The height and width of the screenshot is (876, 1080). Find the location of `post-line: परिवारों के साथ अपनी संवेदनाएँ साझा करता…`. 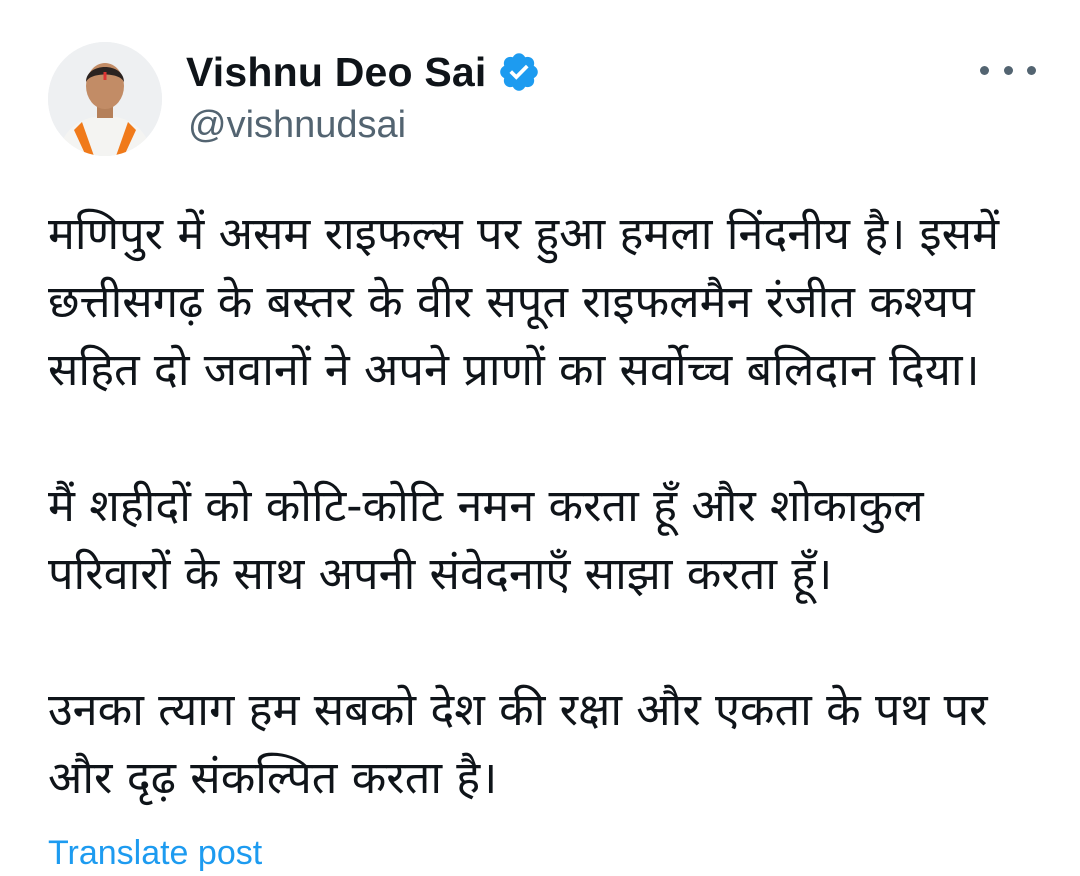

post-line: परिवारों के साथ अपनी संवेदनाएँ साझा करता… is located at coordinates (440, 573).